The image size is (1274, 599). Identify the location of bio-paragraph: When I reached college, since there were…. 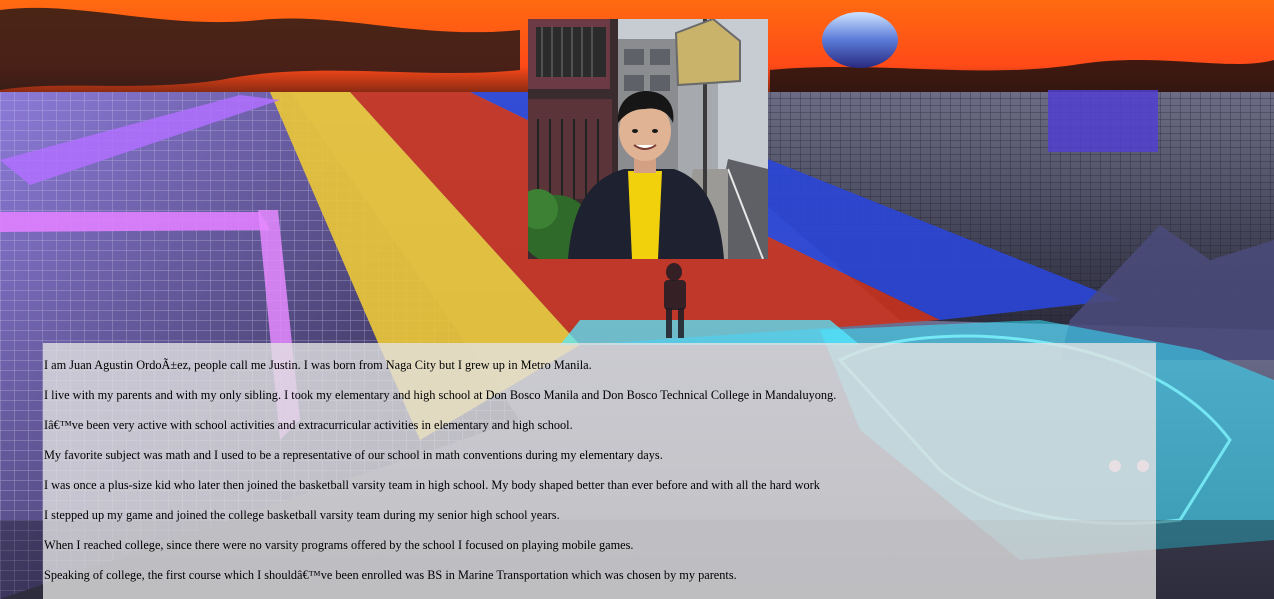
(339, 545).